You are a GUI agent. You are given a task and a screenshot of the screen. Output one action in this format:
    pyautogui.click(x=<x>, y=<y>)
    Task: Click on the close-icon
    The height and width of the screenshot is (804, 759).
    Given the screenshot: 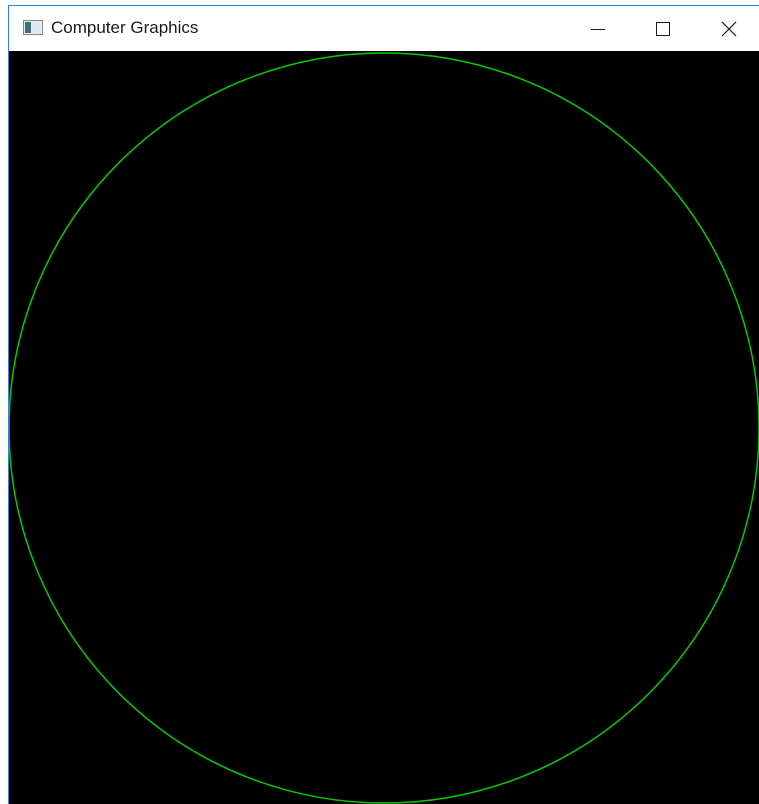 What is the action you would take?
    pyautogui.click(x=729, y=29)
    